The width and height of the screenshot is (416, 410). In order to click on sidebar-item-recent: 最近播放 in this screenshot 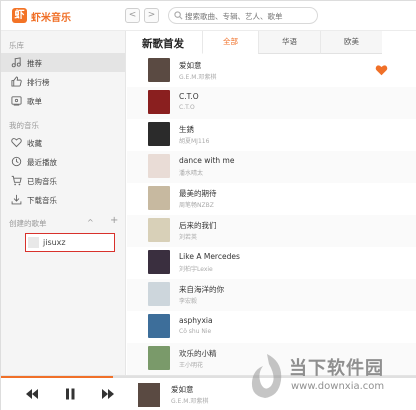, I will do `click(63, 161)`.